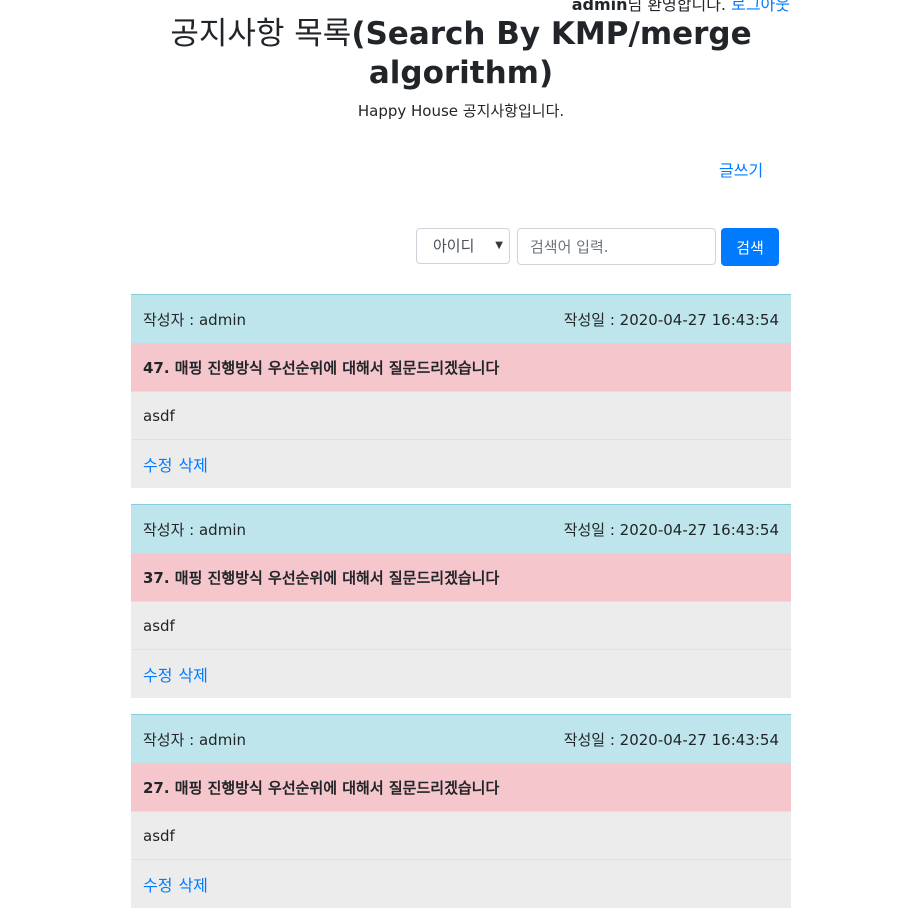 This screenshot has height=924, width=907. Describe the element at coordinates (454, 246) in the screenshot. I see `search-type-value: 아이디` at that location.